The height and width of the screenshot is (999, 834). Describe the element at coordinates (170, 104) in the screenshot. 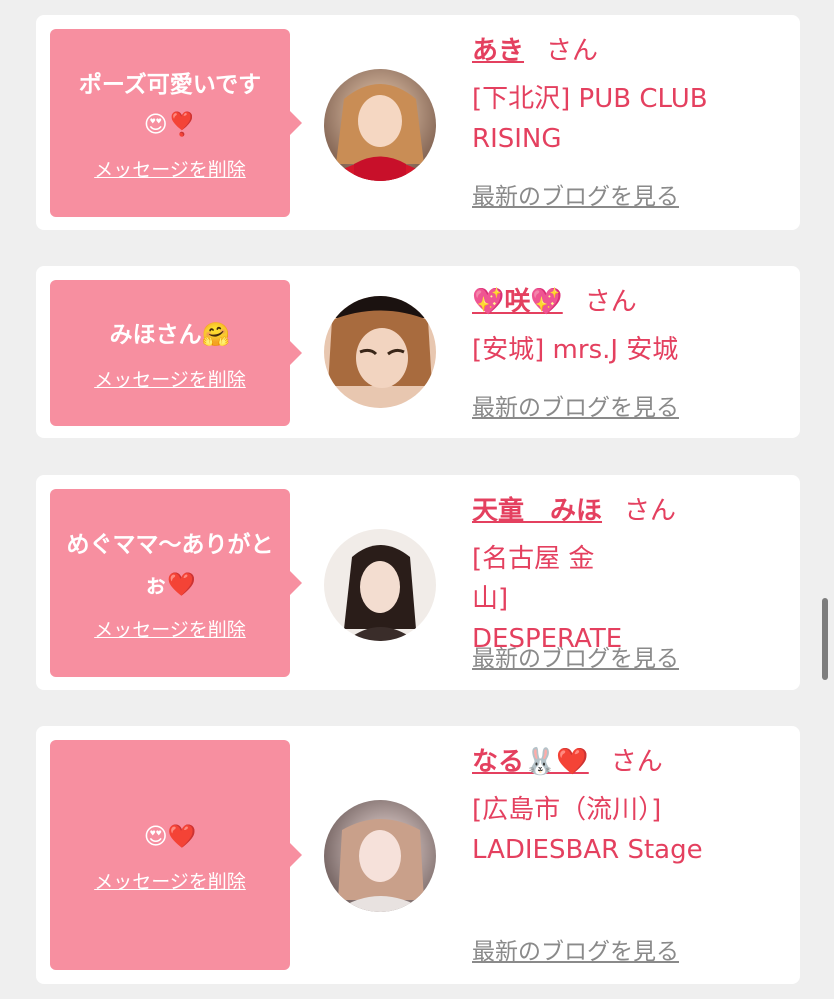

I see `message-text: ポーズ可愛いです😍❣️` at that location.